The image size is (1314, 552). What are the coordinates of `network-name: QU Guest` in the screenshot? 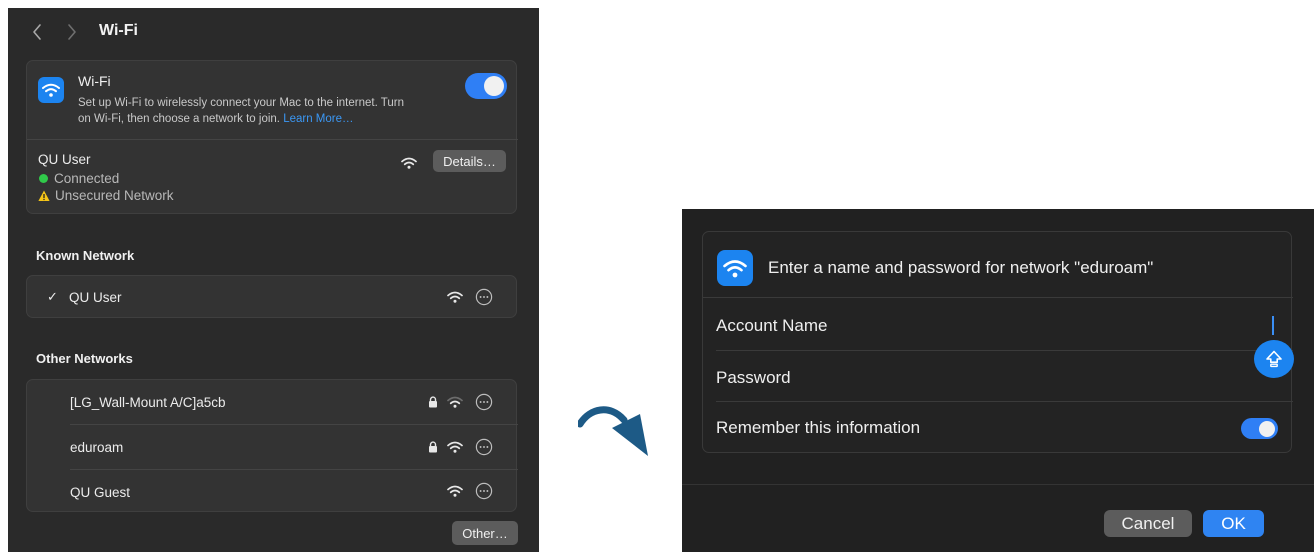 It's located at (100, 492).